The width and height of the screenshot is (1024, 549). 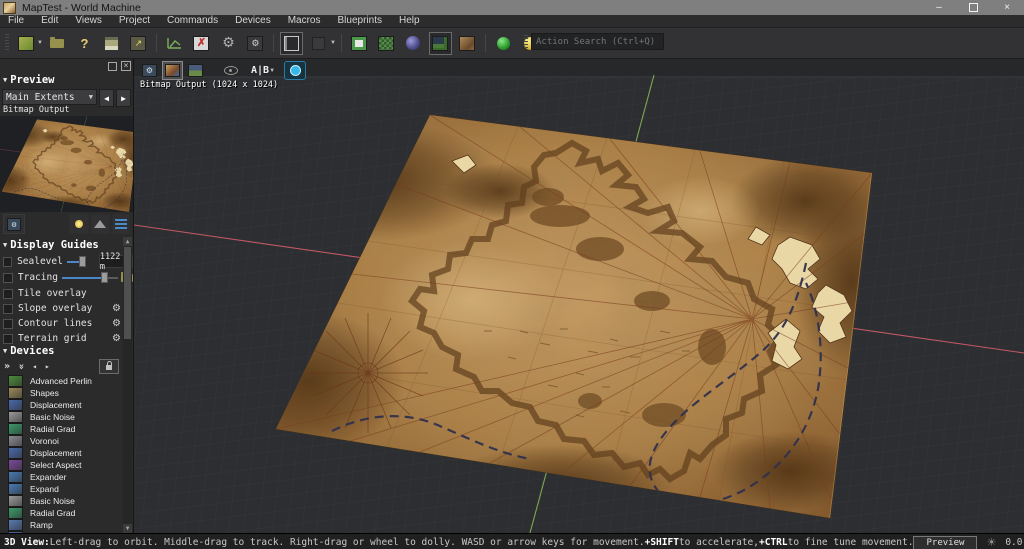 What do you see at coordinates (21, 366) in the screenshot?
I see `collapse-all-button: »` at bounding box center [21, 366].